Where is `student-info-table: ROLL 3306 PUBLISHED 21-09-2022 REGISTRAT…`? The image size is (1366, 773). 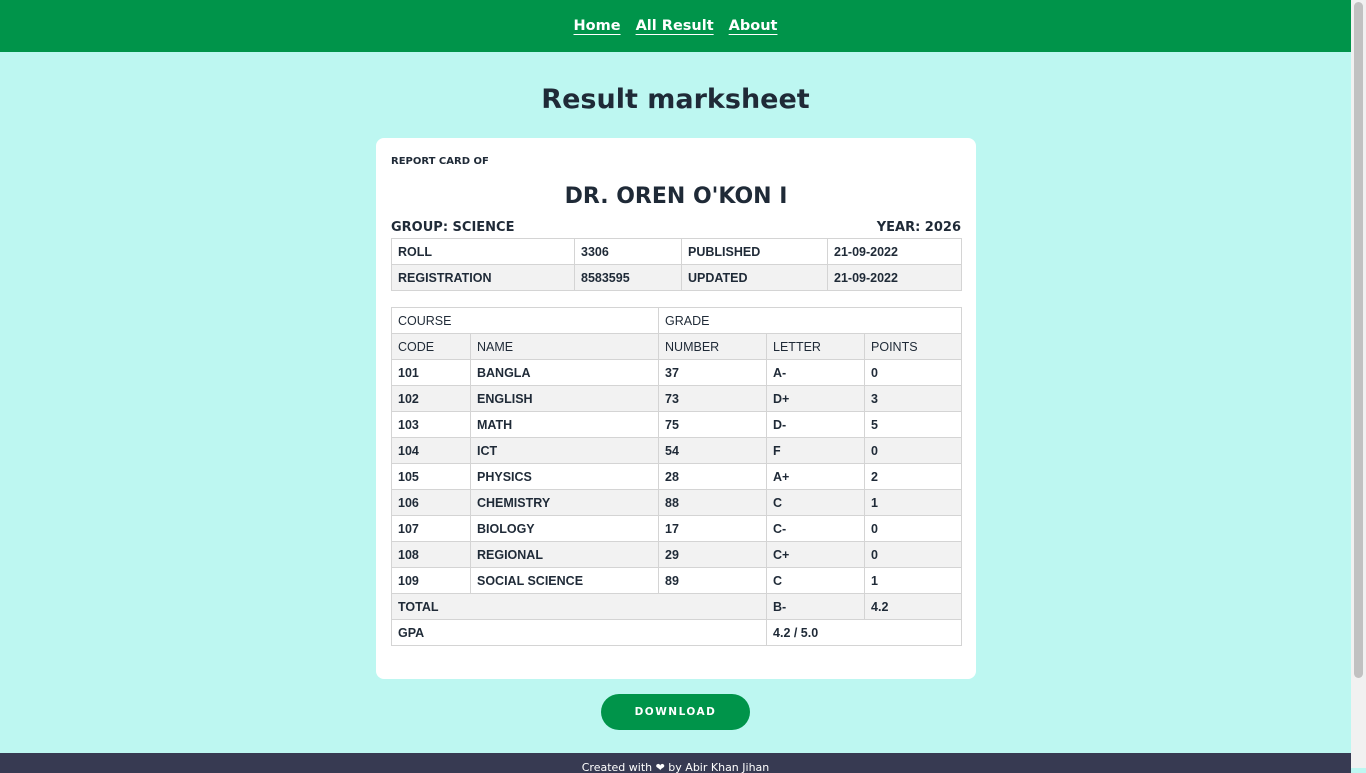
student-info-table: ROLL 3306 PUBLISHED 21-09-2022 REGISTRAT… is located at coordinates (676, 264).